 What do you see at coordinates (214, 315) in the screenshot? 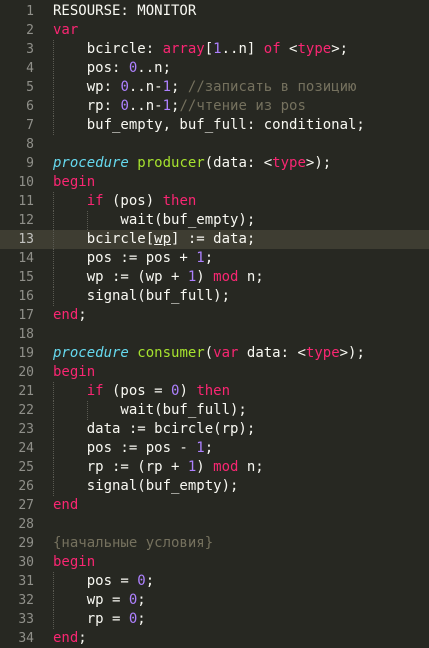
I see `code-line: 17 end;` at bounding box center [214, 315].